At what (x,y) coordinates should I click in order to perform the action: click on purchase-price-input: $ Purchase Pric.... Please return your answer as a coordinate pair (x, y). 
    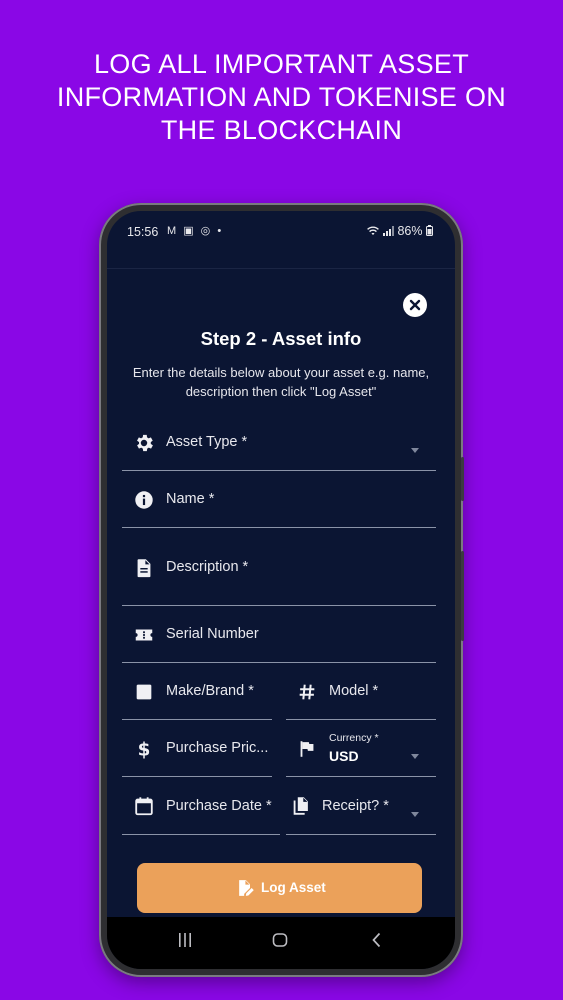
    Looking at the image, I should click on (197, 753).